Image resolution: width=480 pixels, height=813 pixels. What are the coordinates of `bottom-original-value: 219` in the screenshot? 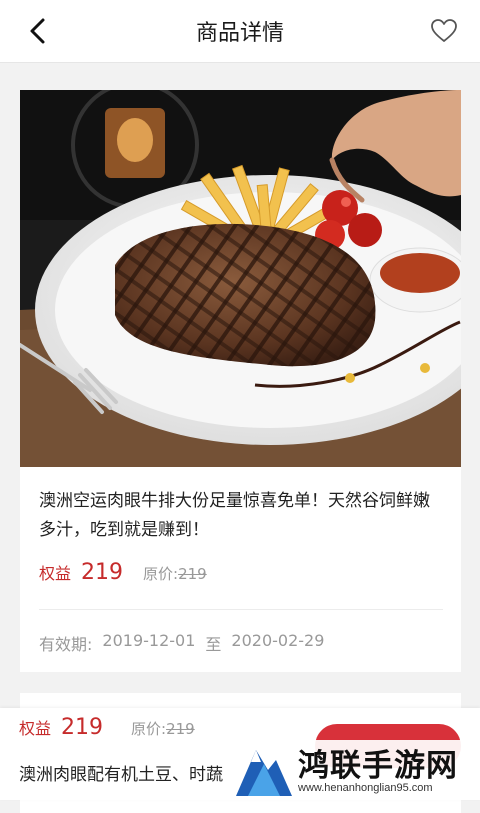 It's located at (180, 729).